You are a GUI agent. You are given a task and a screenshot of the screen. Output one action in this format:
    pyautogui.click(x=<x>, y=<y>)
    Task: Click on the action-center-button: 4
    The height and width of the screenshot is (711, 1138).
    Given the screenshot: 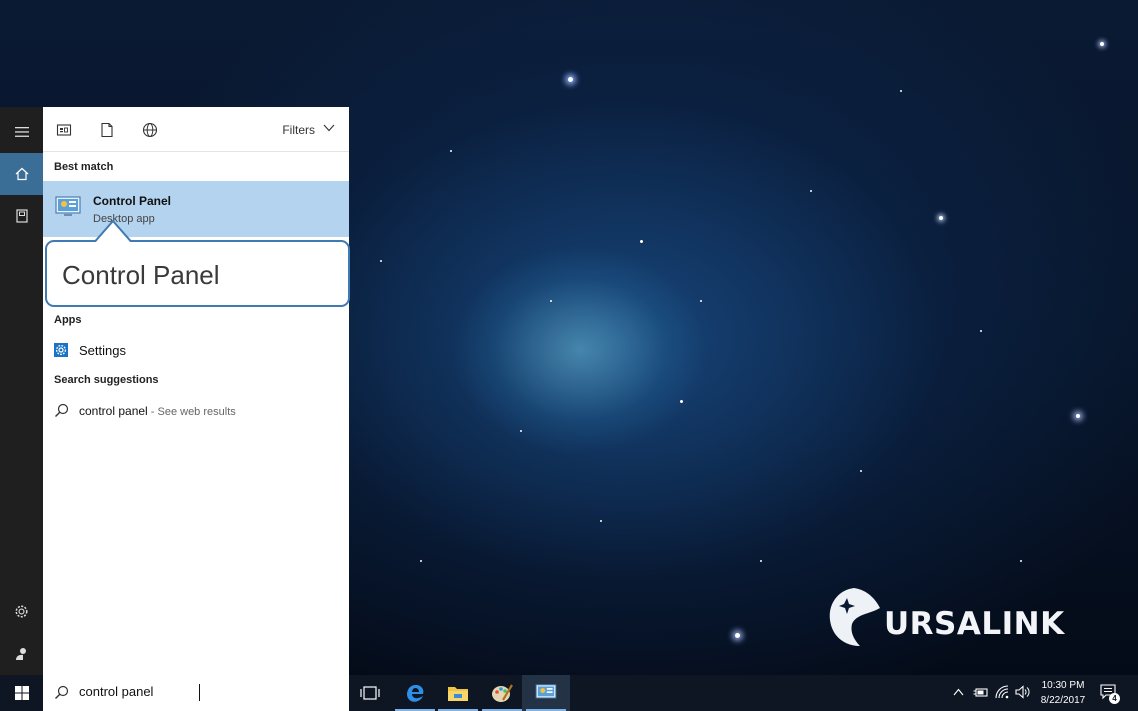 What is the action you would take?
    pyautogui.click(x=1111, y=694)
    